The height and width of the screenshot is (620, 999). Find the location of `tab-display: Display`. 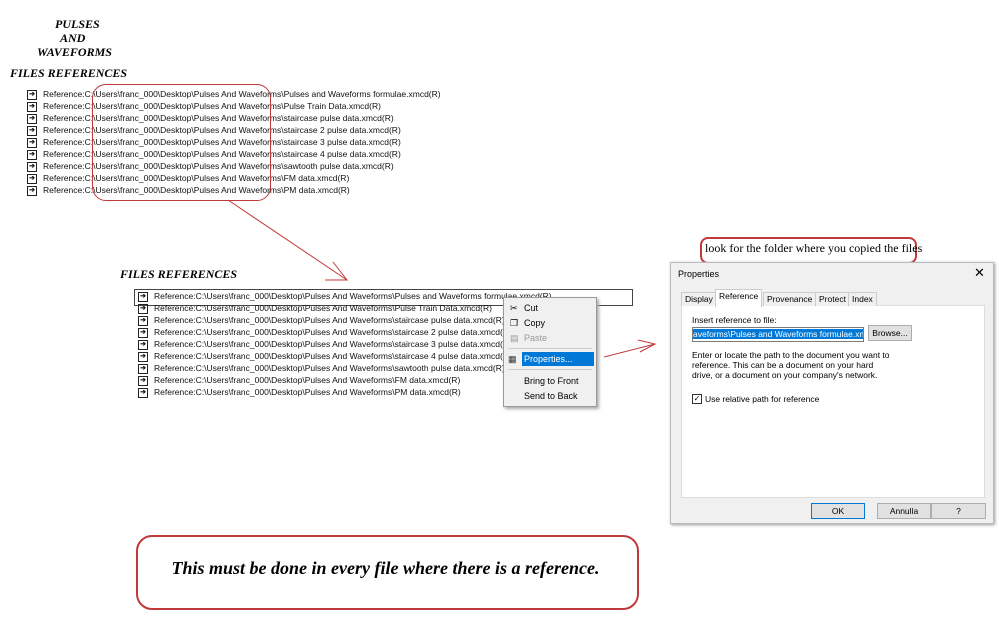

tab-display: Display is located at coordinates (699, 299).